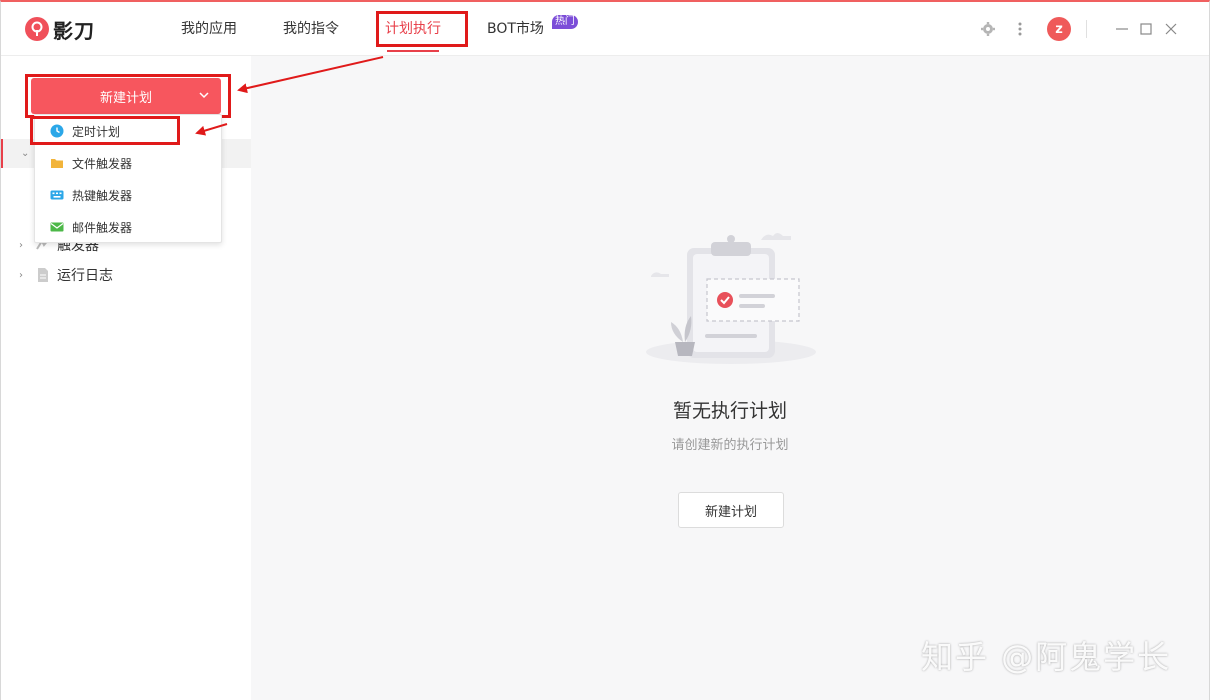 The height and width of the screenshot is (700, 1210). I want to click on empty-state-title: 暂无执行计划, so click(729, 411).